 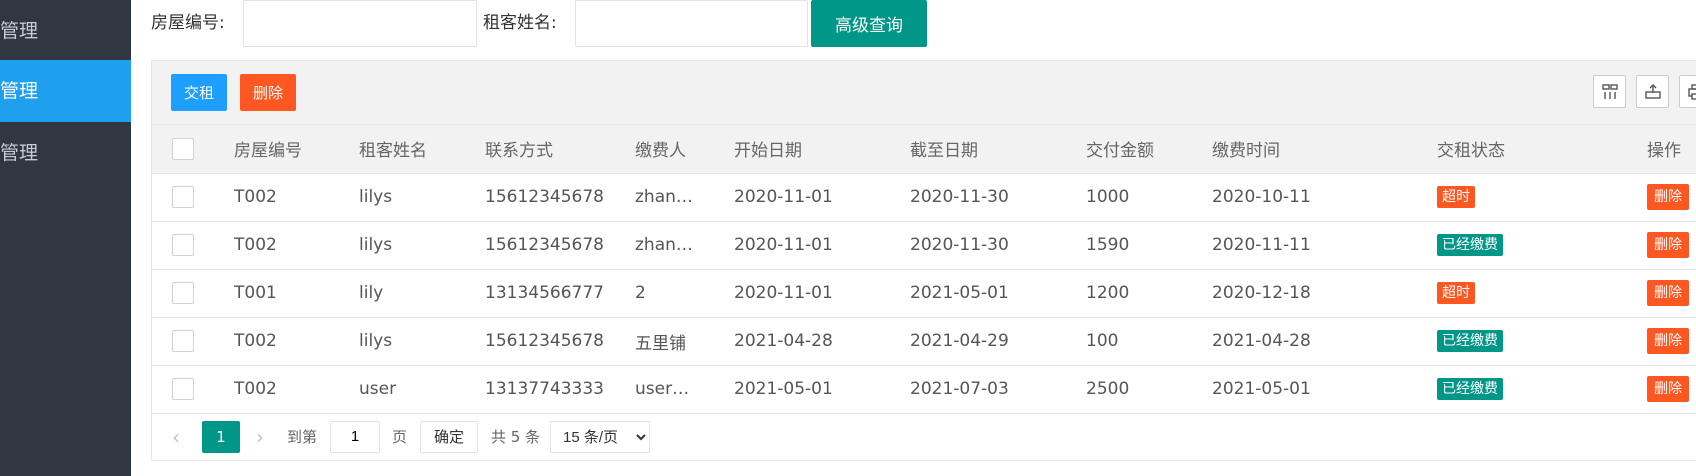 I want to click on cell-amount: 1200, so click(x=1149, y=293).